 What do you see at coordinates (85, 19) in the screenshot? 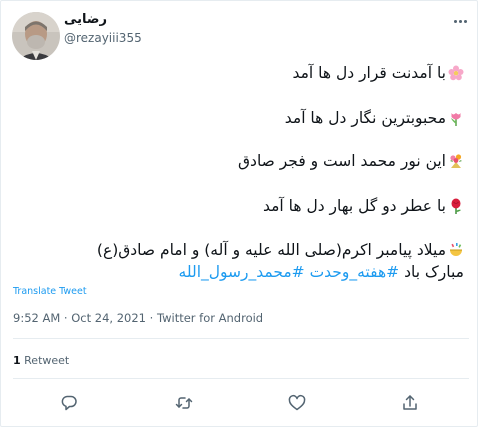
I see `user-display-name: رضایی` at bounding box center [85, 19].